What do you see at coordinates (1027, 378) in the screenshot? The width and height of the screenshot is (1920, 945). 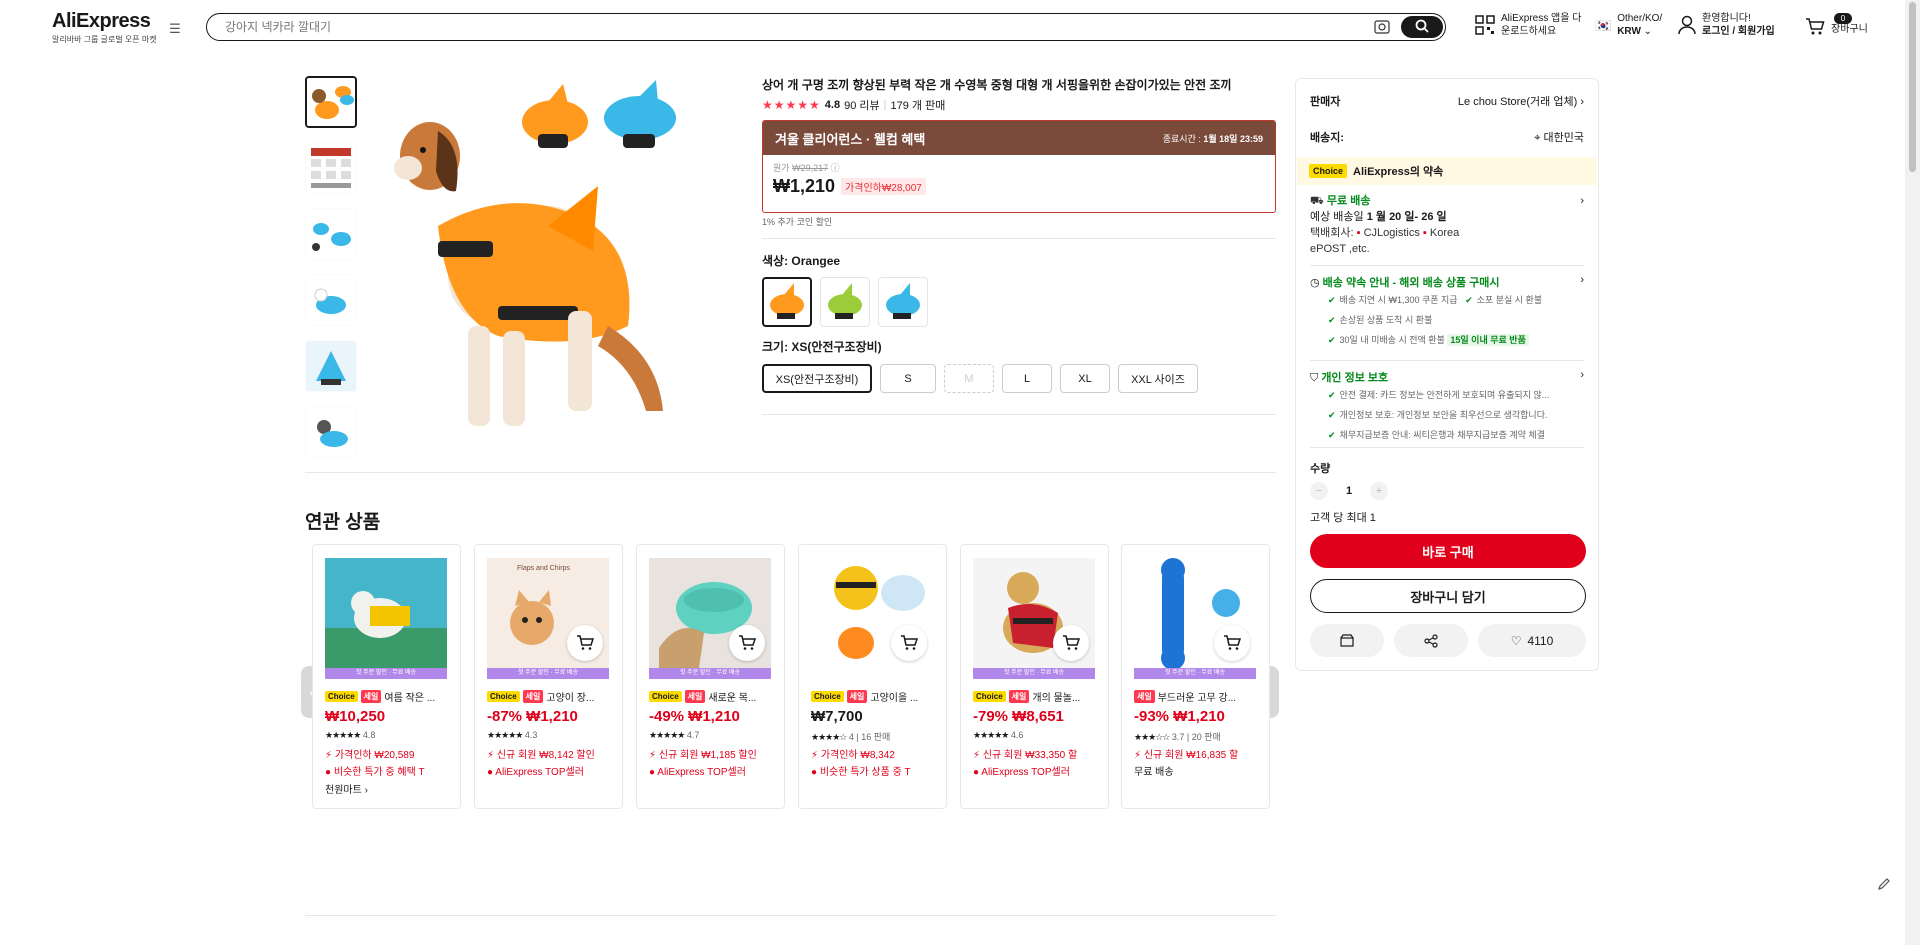 I see `size-option-l: L` at bounding box center [1027, 378].